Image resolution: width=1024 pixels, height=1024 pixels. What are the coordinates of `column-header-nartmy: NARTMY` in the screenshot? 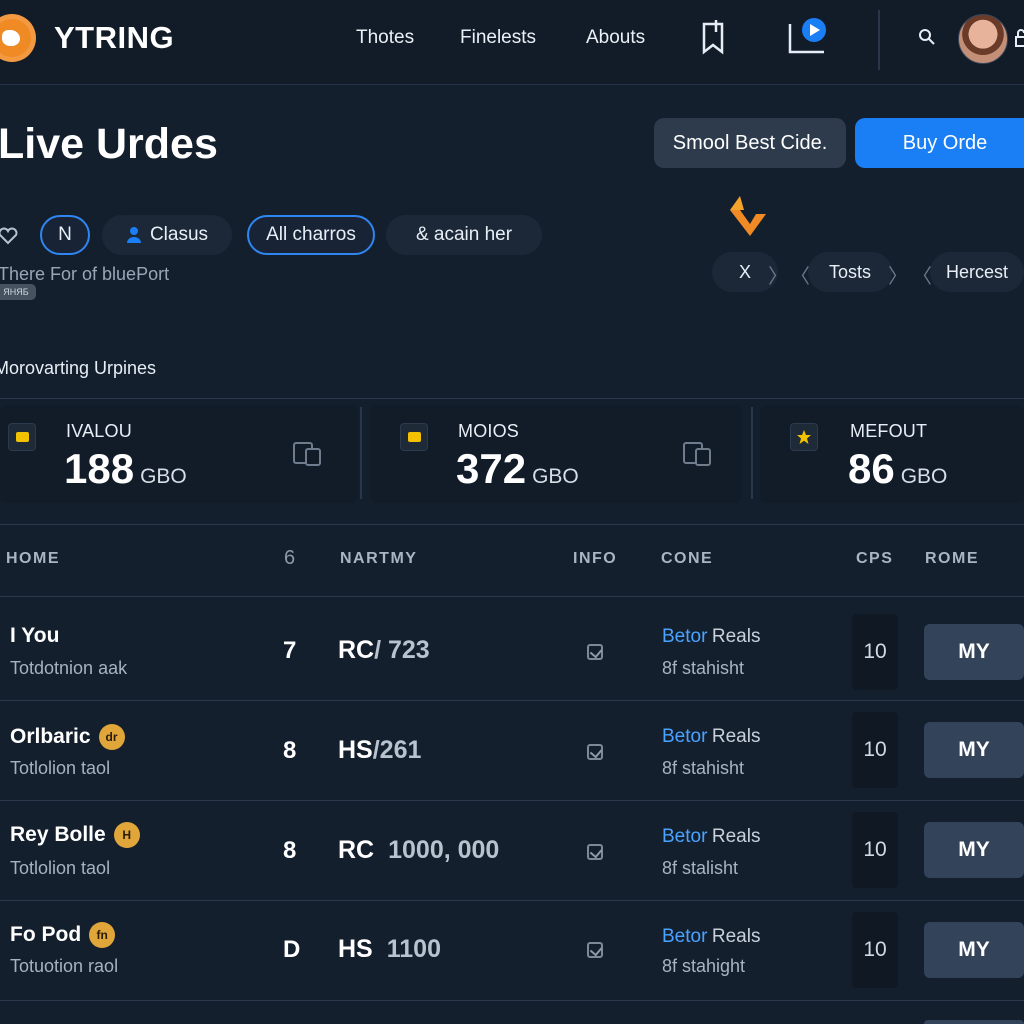 It's located at (378, 559).